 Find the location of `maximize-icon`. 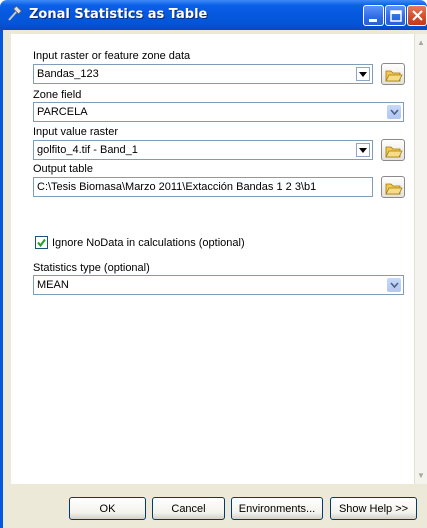

maximize-icon is located at coordinates (396, 16).